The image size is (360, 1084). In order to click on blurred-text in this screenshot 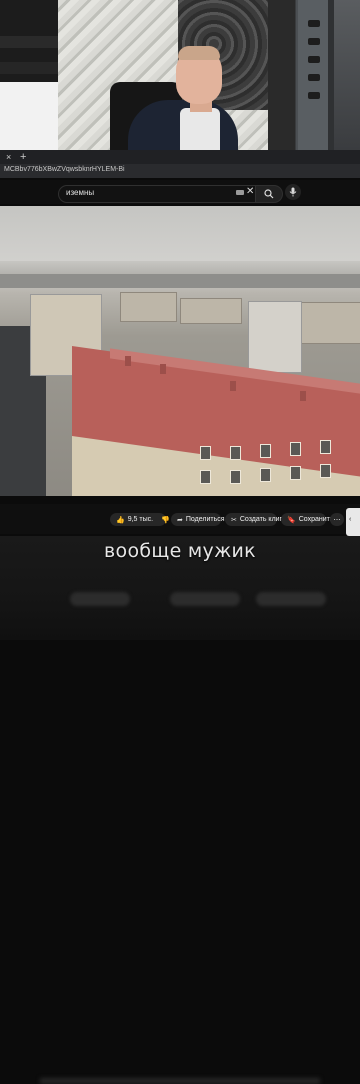, I will do `click(180, 1081)`.